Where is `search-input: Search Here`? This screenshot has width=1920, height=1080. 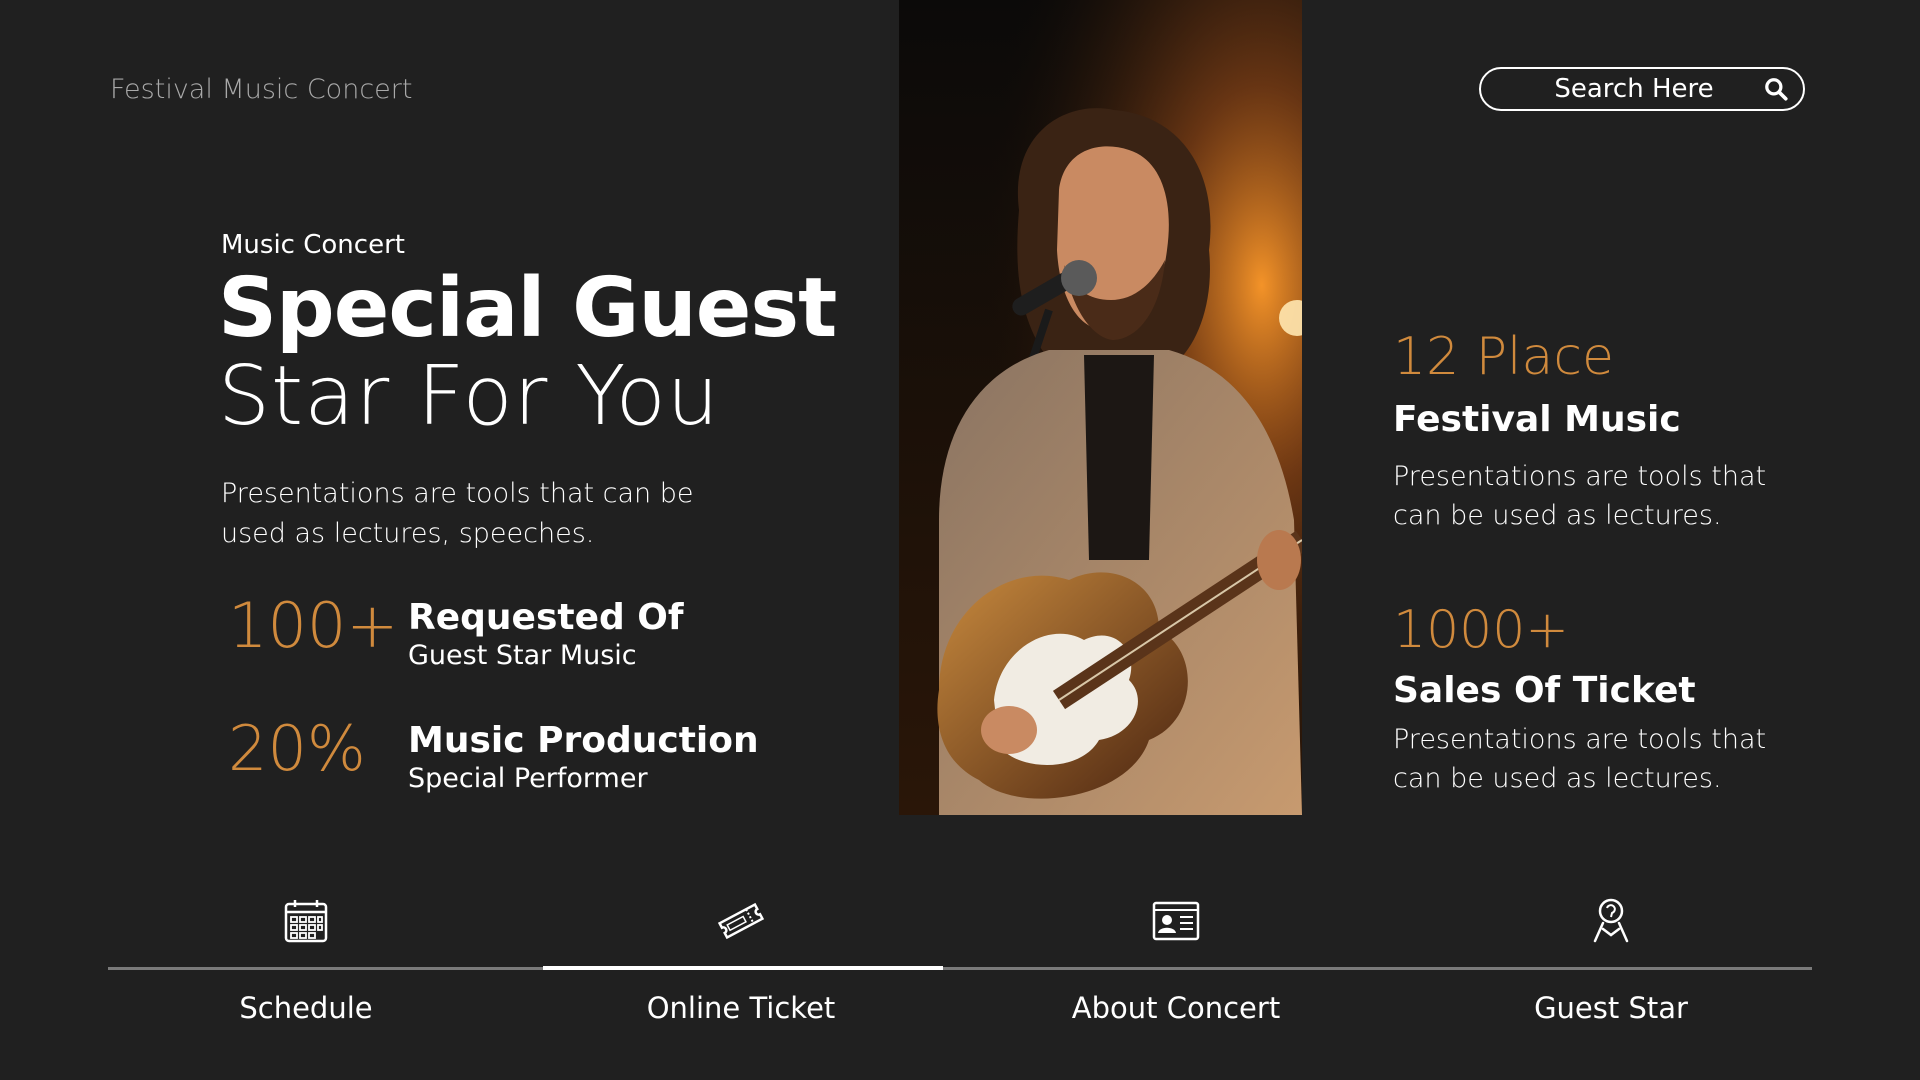 search-input: Search Here is located at coordinates (1622, 89).